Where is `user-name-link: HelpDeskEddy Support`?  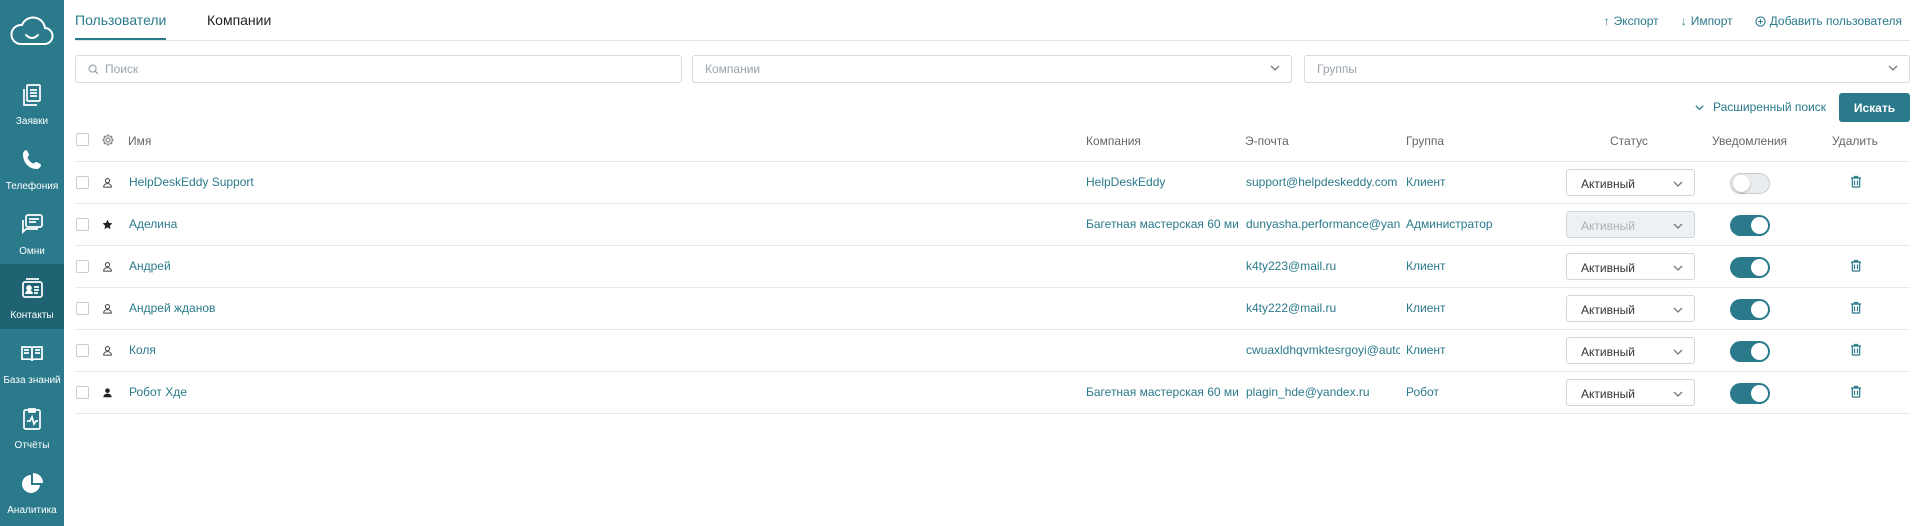 user-name-link: HelpDeskEddy Support is located at coordinates (579, 182).